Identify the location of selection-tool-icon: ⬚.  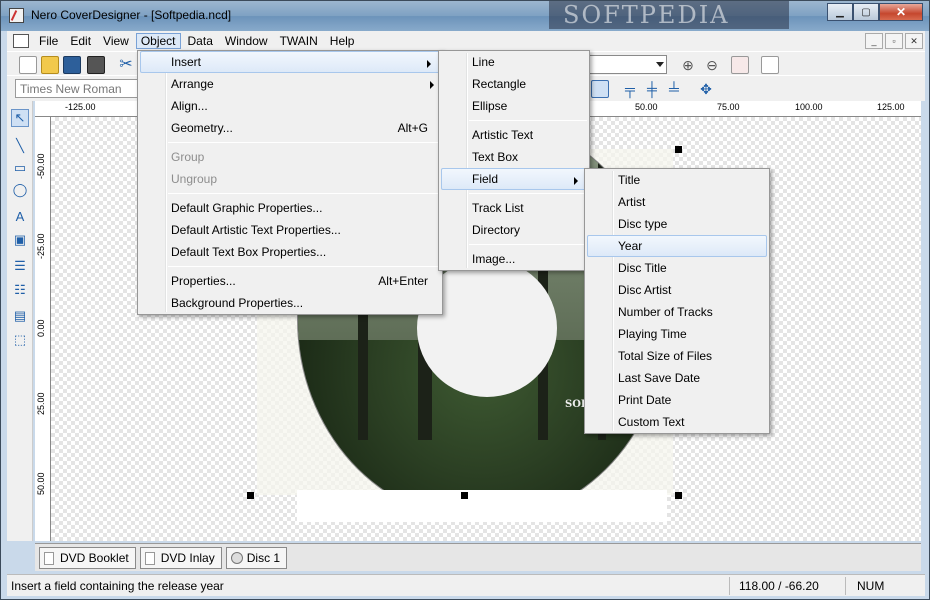
(20, 340).